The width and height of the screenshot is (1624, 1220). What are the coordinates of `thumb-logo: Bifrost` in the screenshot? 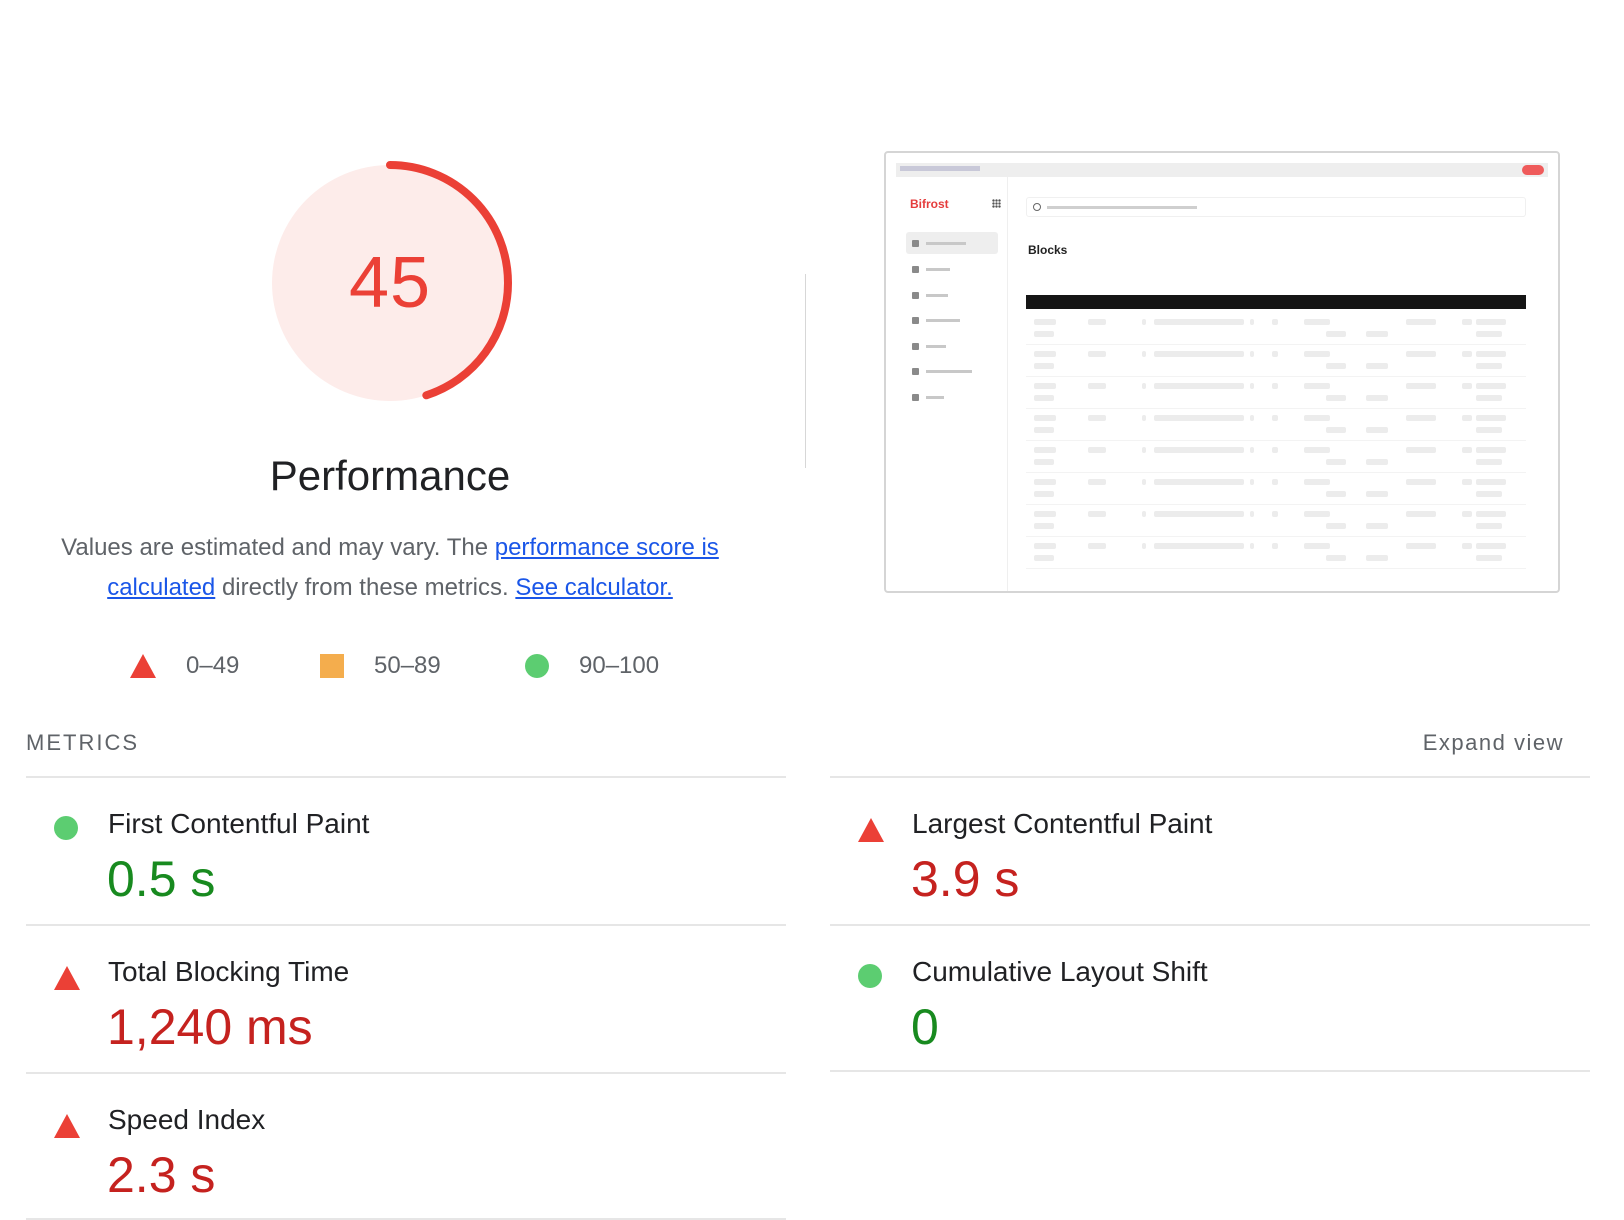 It's located at (929, 204).